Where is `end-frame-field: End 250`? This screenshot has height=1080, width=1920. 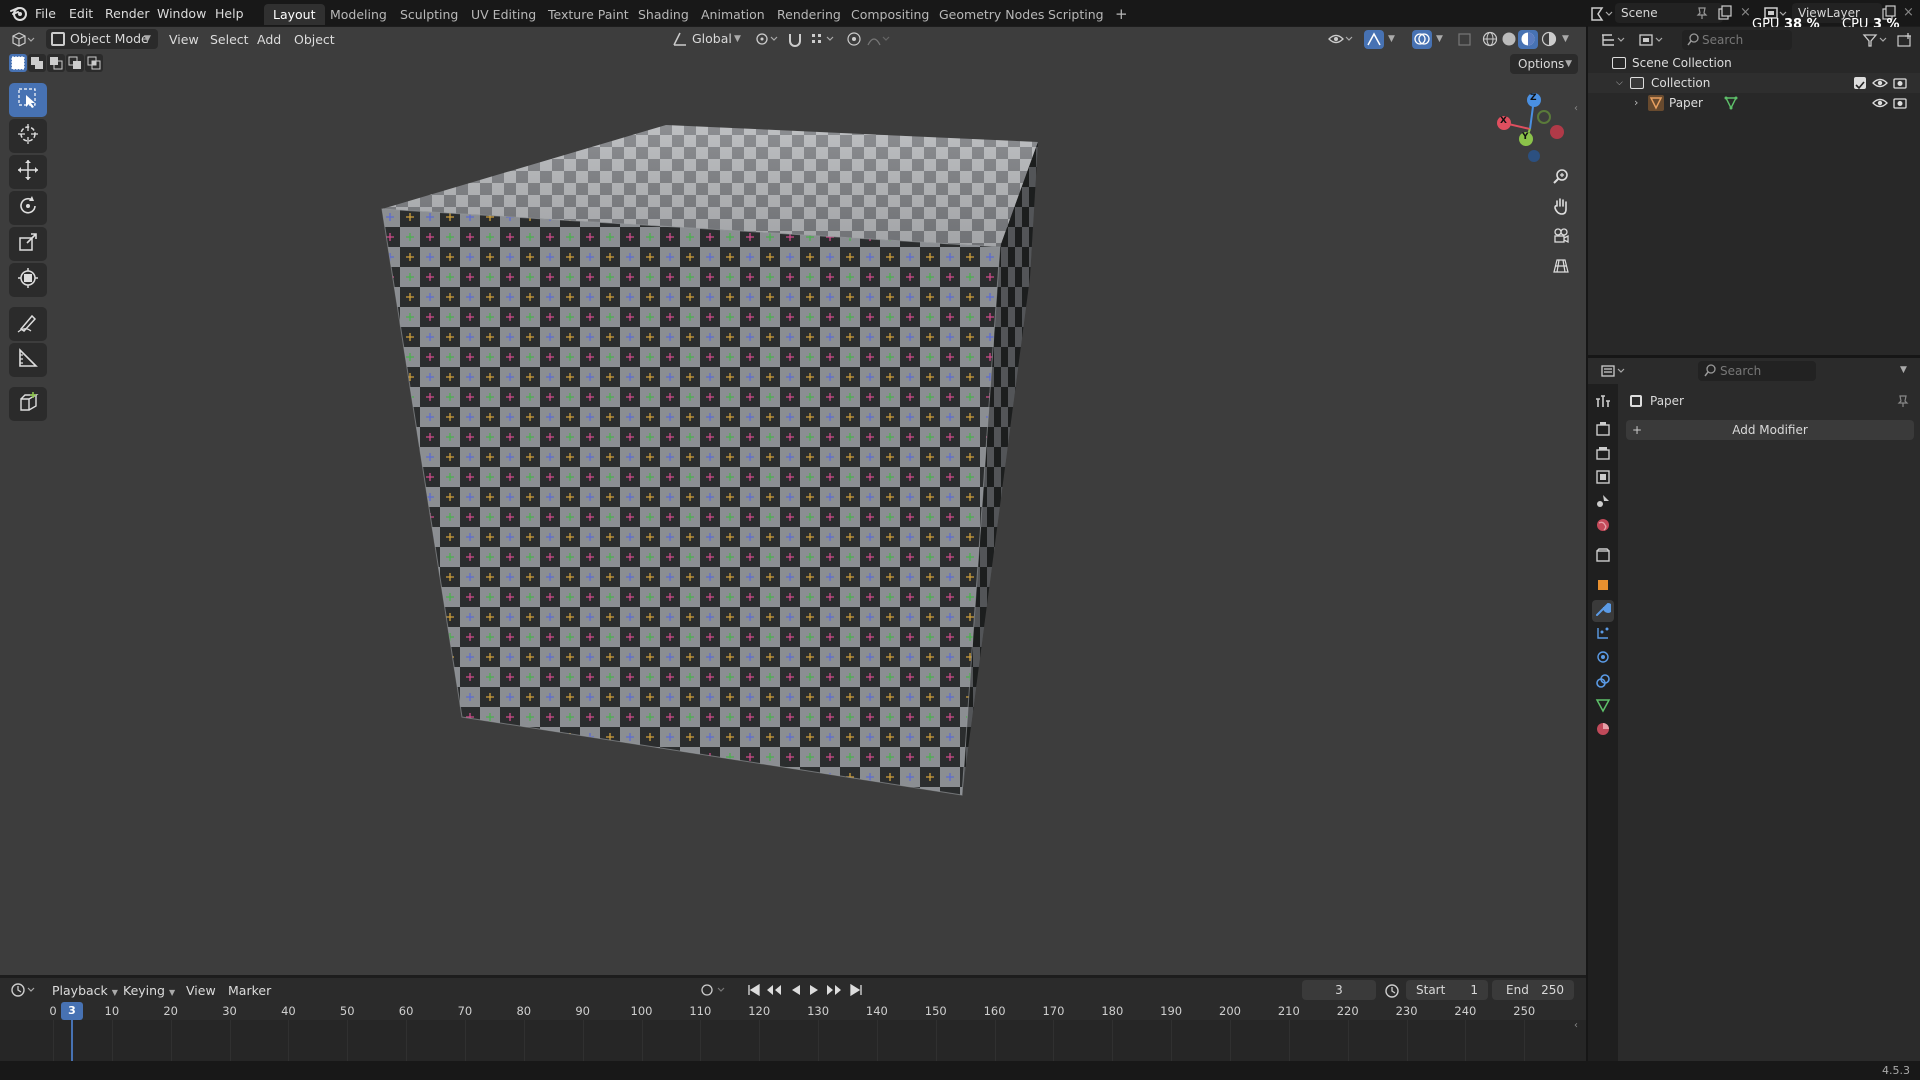
end-frame-field: End 250 is located at coordinates (1533, 990).